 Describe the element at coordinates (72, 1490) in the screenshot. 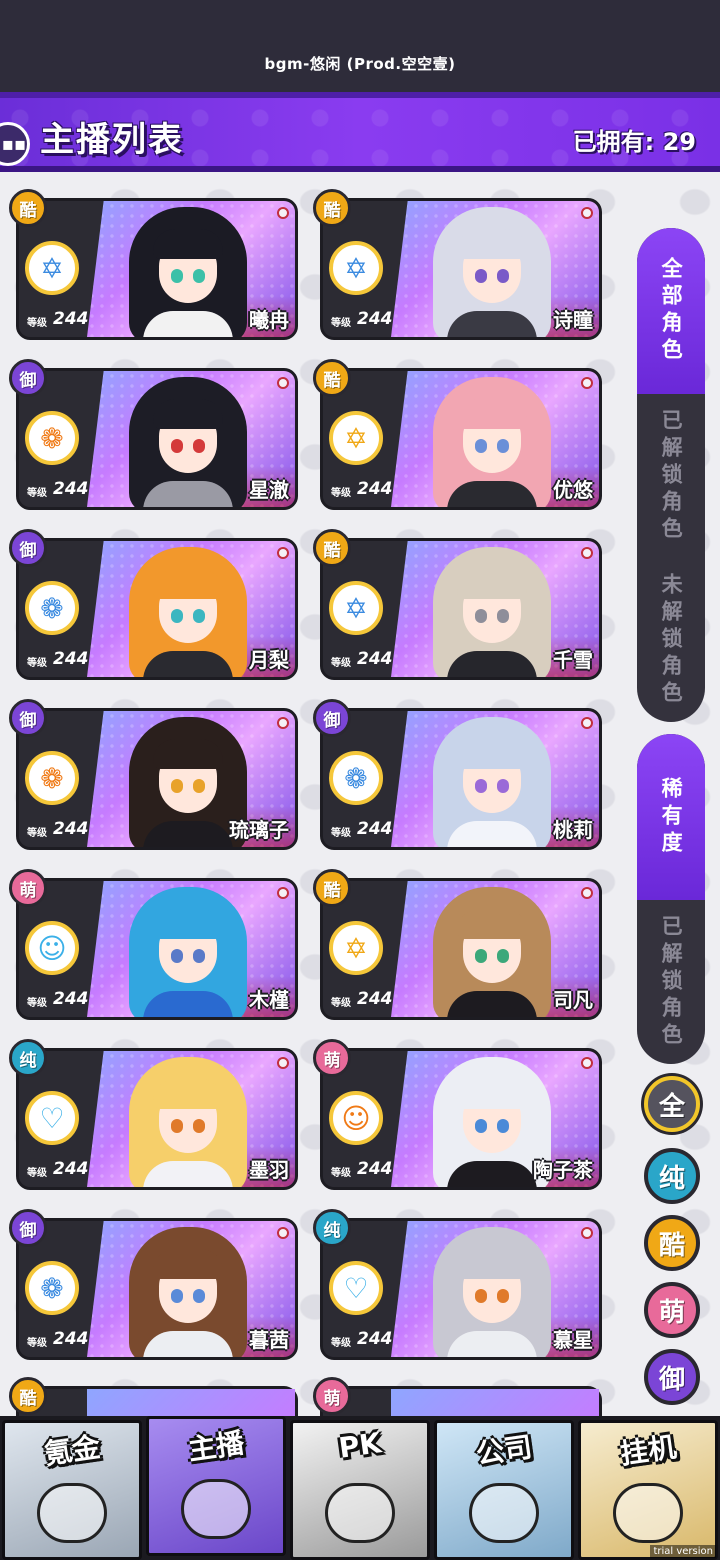

I see `nav-krypton: 氪金` at that location.